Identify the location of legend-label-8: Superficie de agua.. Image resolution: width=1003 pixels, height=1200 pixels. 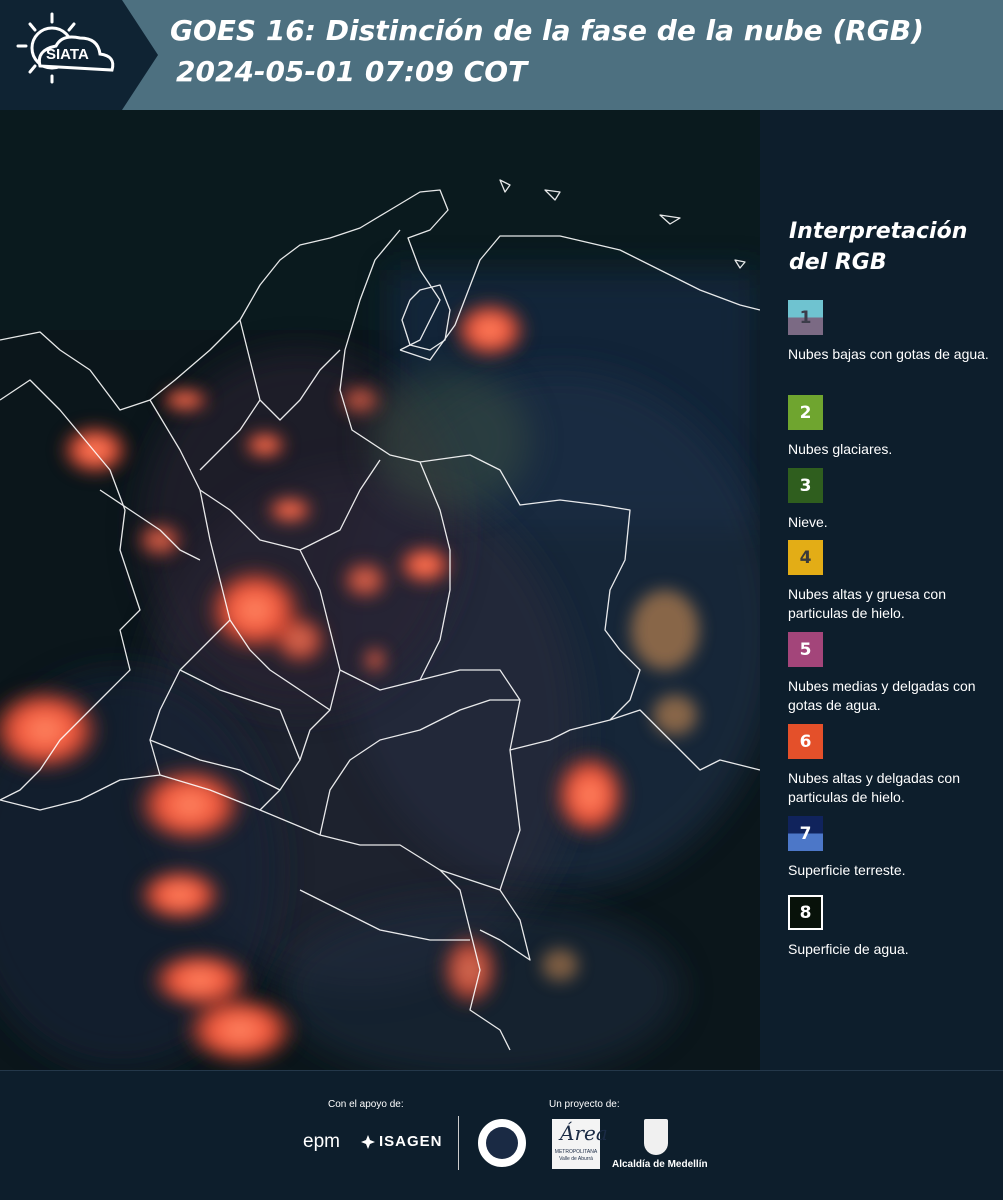
(848, 949).